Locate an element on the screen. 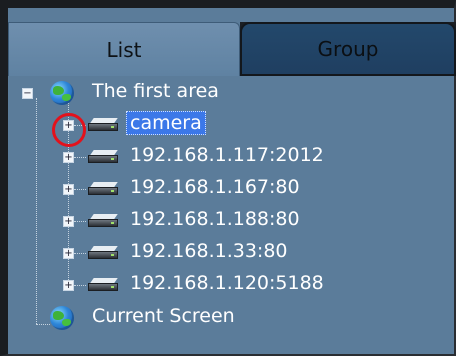  tab-bar: List Group is located at coordinates (232, 49).